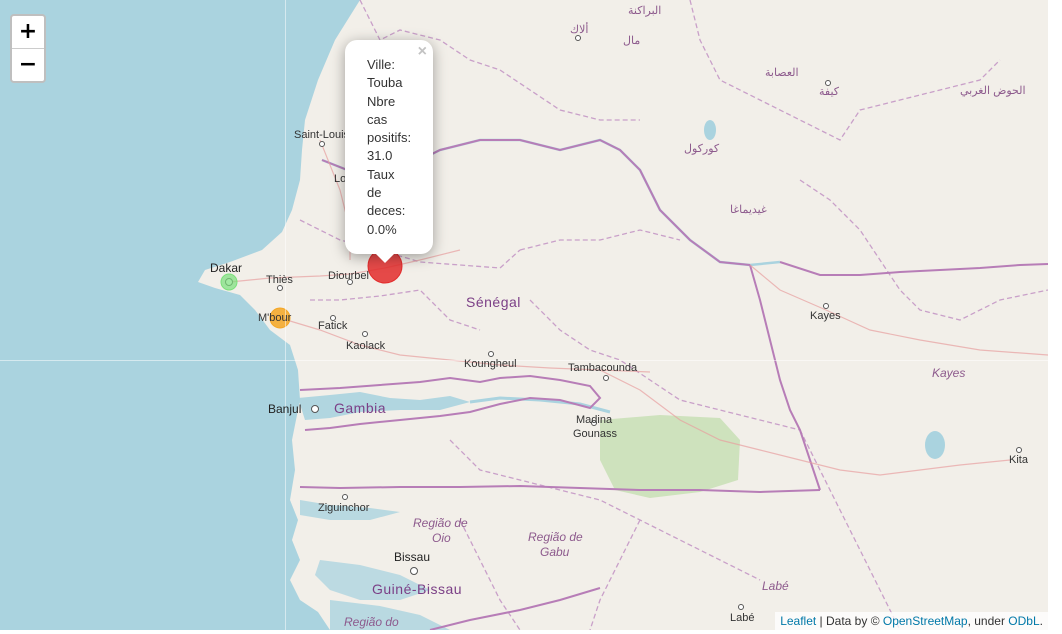  I want to click on zoom-control: + −, so click(28, 48).